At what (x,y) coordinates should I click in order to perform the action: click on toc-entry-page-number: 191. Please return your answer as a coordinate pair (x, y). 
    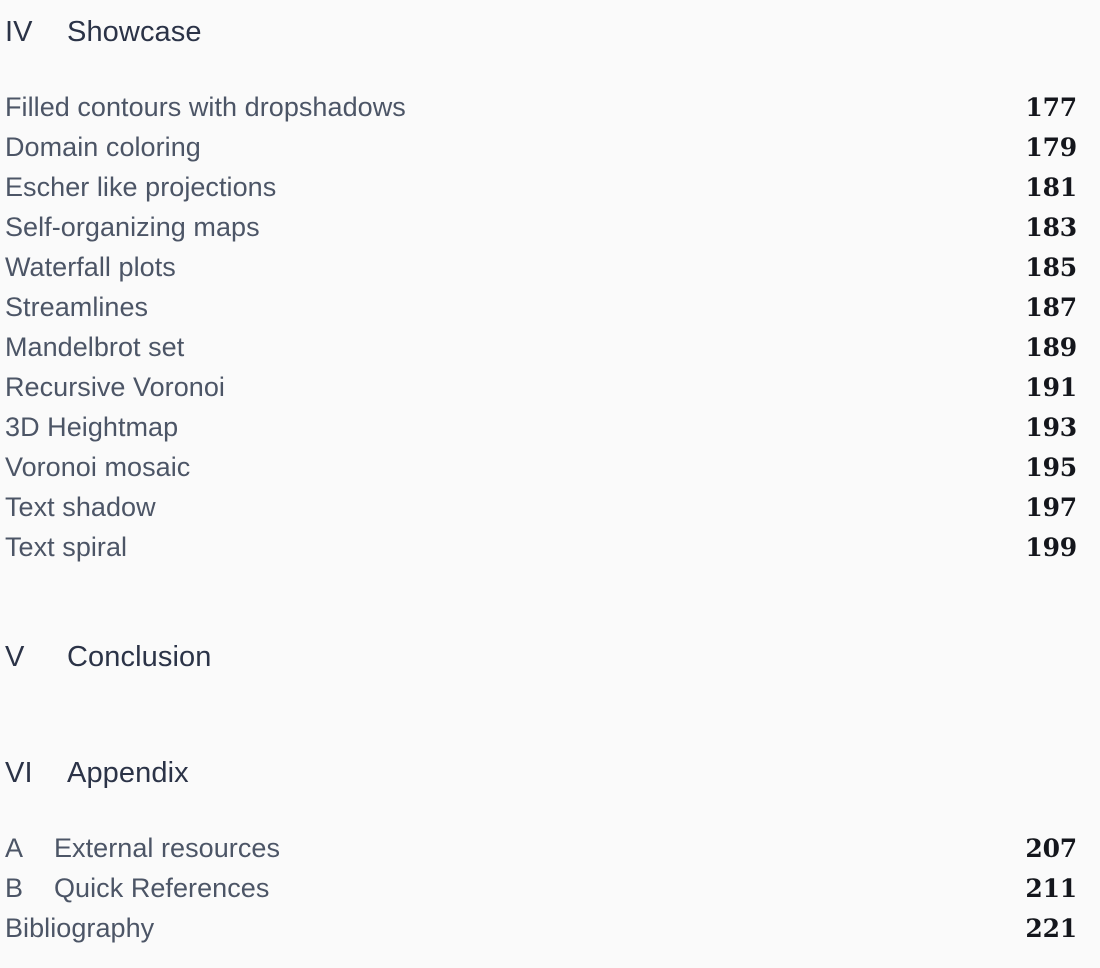
    Looking at the image, I should click on (1051, 387).